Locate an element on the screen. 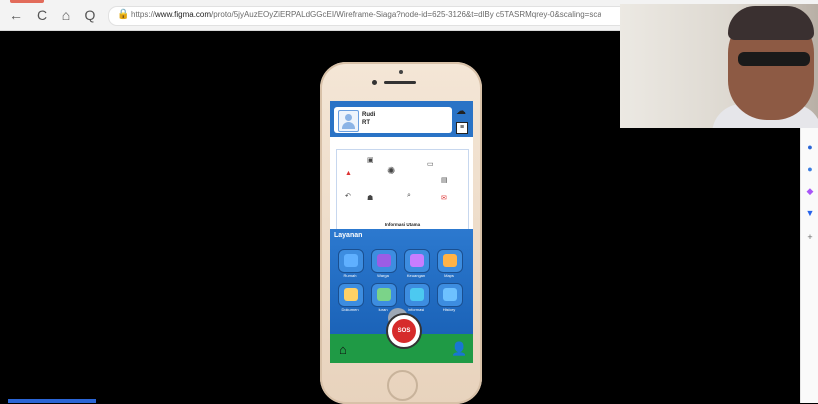 Image resolution: width=818 pixels, height=404 pixels. taskbar-indicator is located at coordinates (52, 401).